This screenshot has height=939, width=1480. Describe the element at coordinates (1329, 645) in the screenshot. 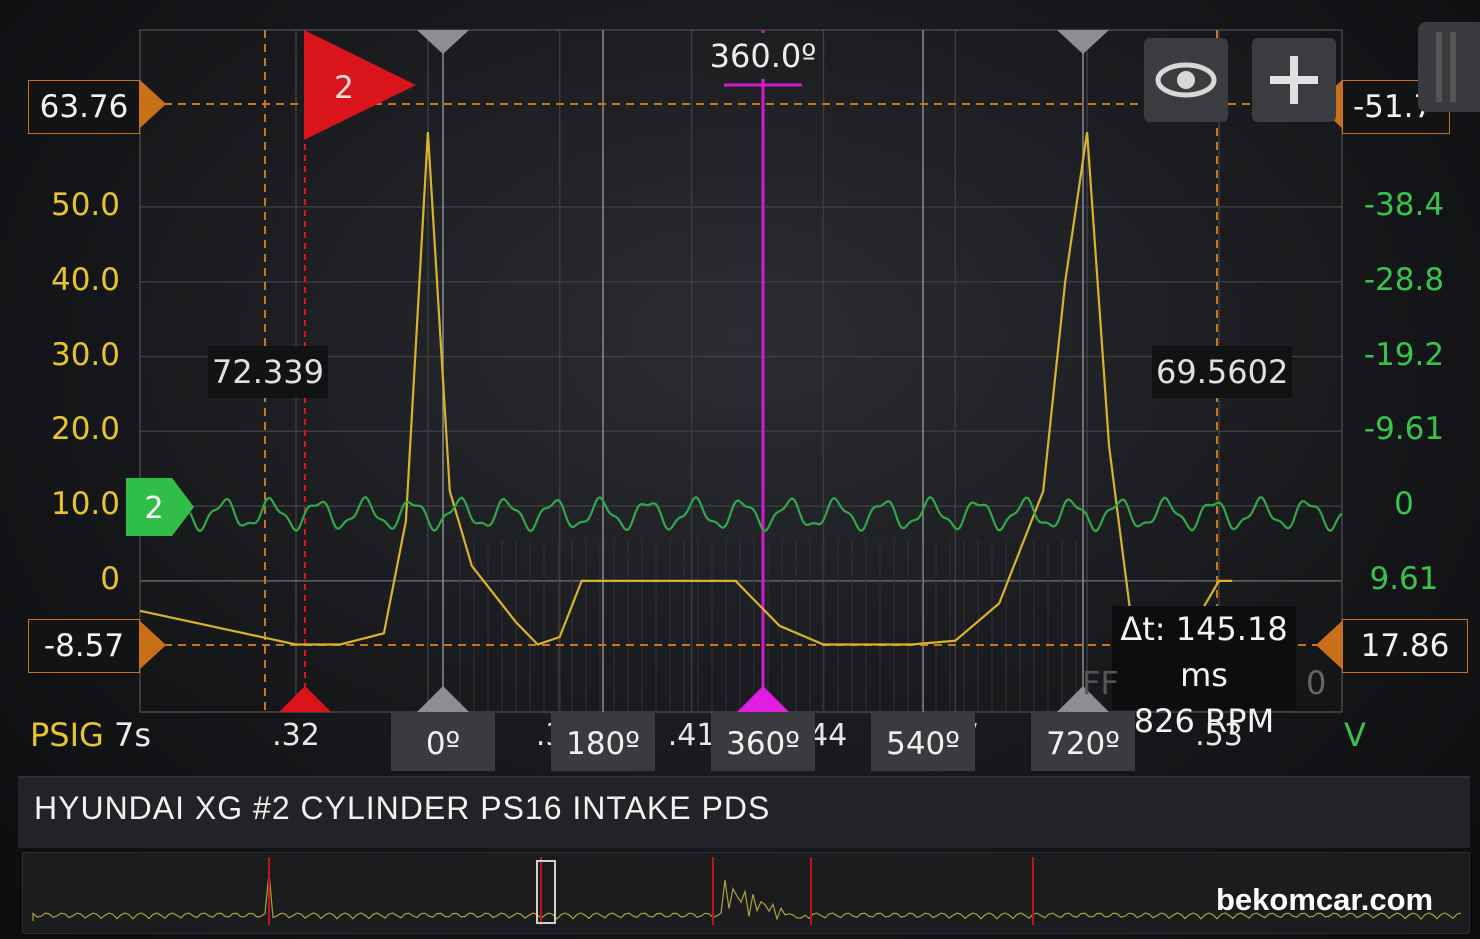

I see `bound-handle-right` at that location.